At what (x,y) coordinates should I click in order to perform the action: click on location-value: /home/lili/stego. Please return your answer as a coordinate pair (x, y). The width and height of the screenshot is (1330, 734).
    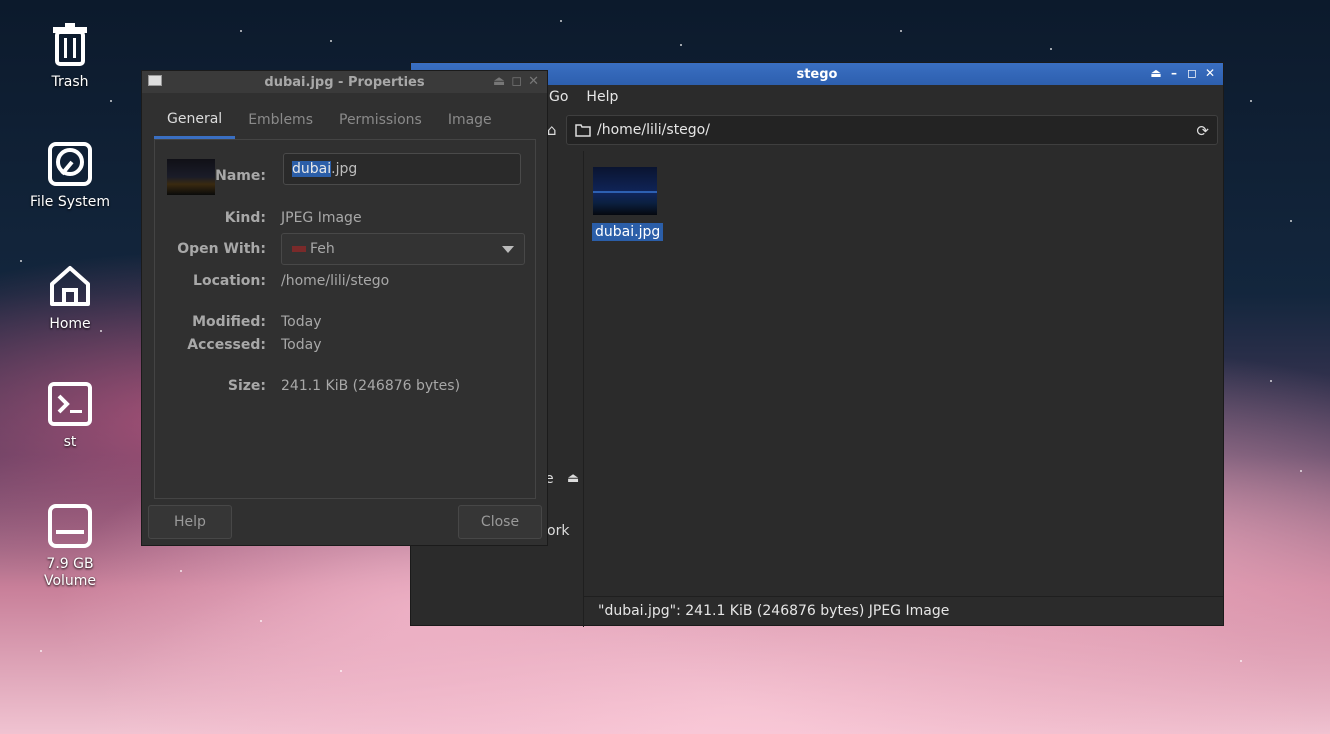
    Looking at the image, I should click on (335, 281).